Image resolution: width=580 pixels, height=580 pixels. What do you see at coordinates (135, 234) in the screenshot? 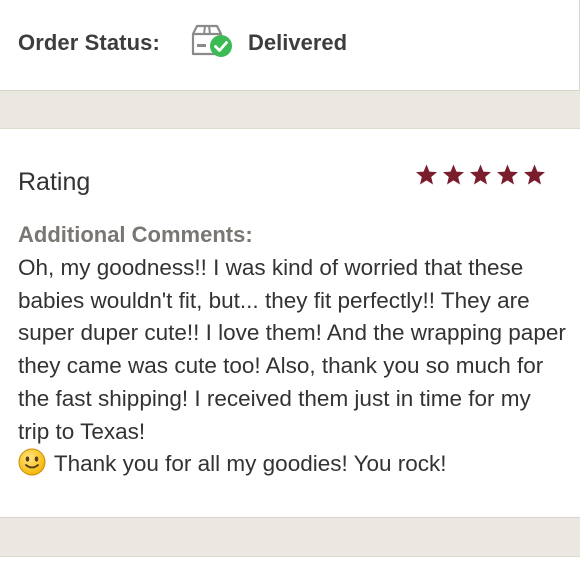
I see `additional-comments-heading: Additional Comments:` at bounding box center [135, 234].